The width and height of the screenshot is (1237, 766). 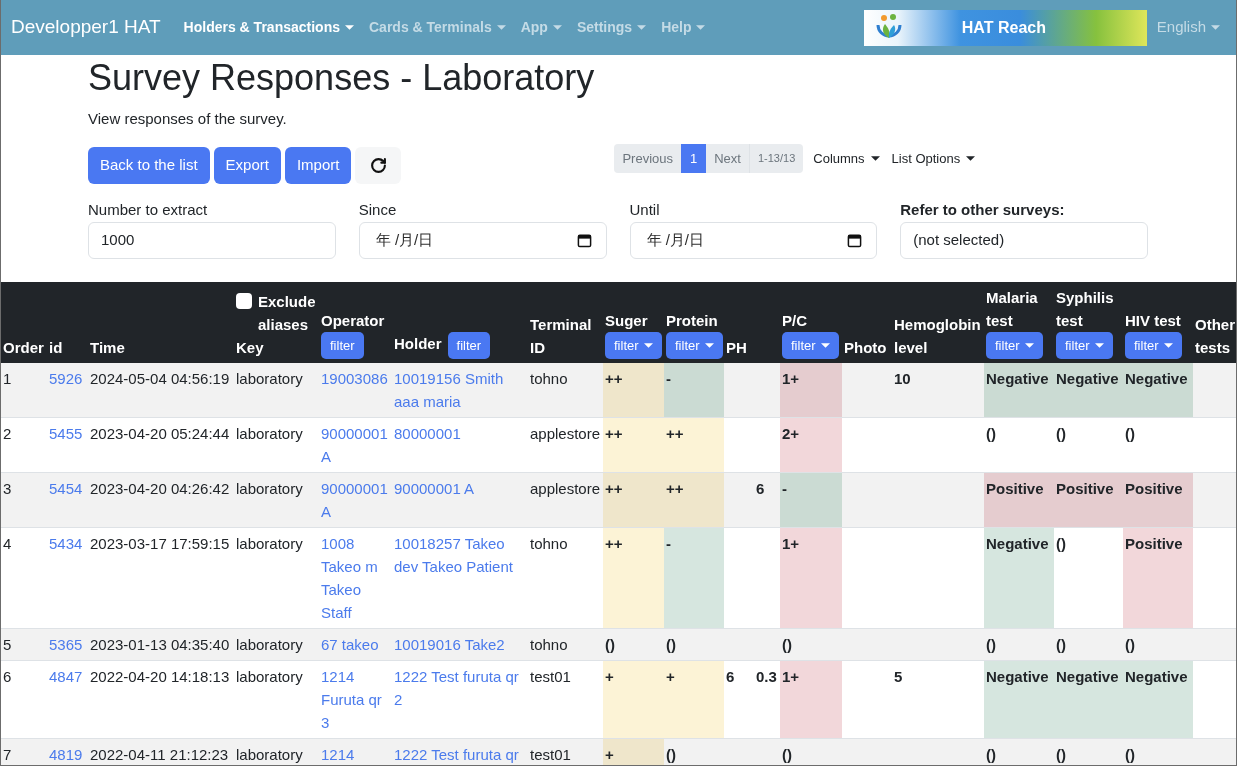 What do you see at coordinates (149, 165) in the screenshot?
I see `action-button: Back to the list` at bounding box center [149, 165].